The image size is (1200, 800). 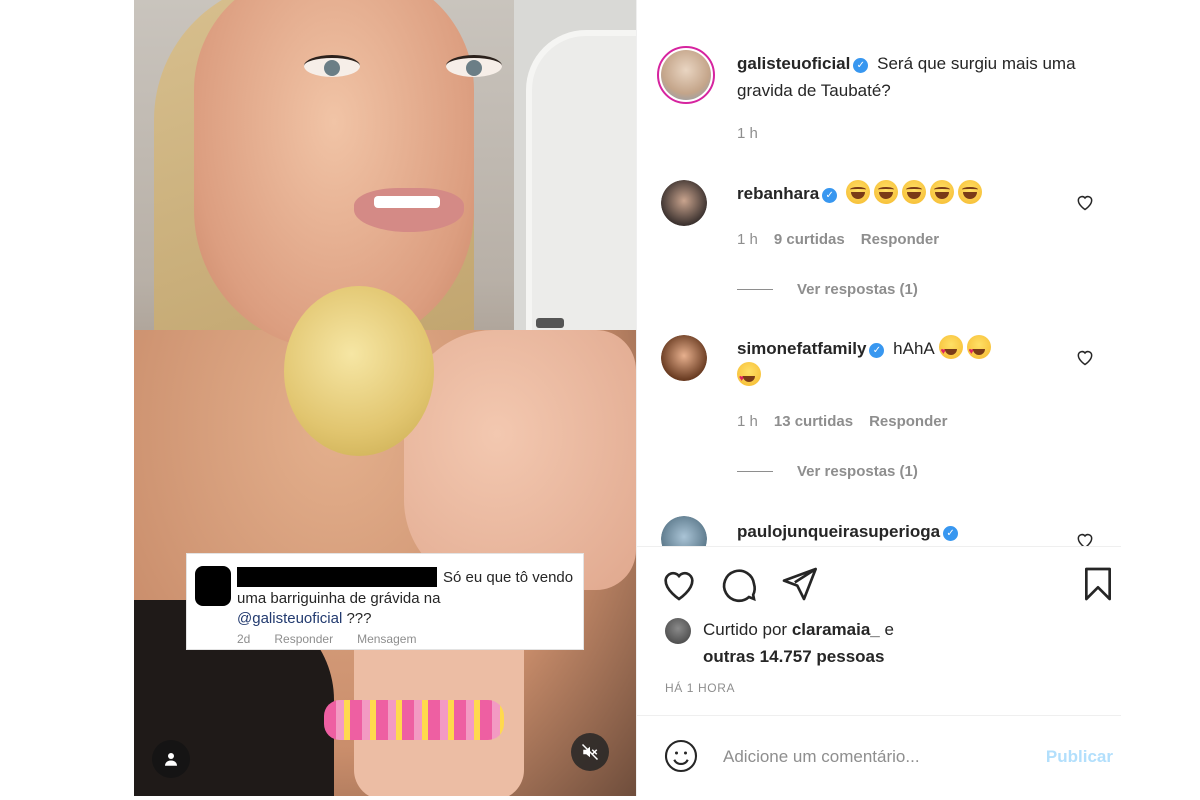 I want to click on heart-icon, so click(x=679, y=584).